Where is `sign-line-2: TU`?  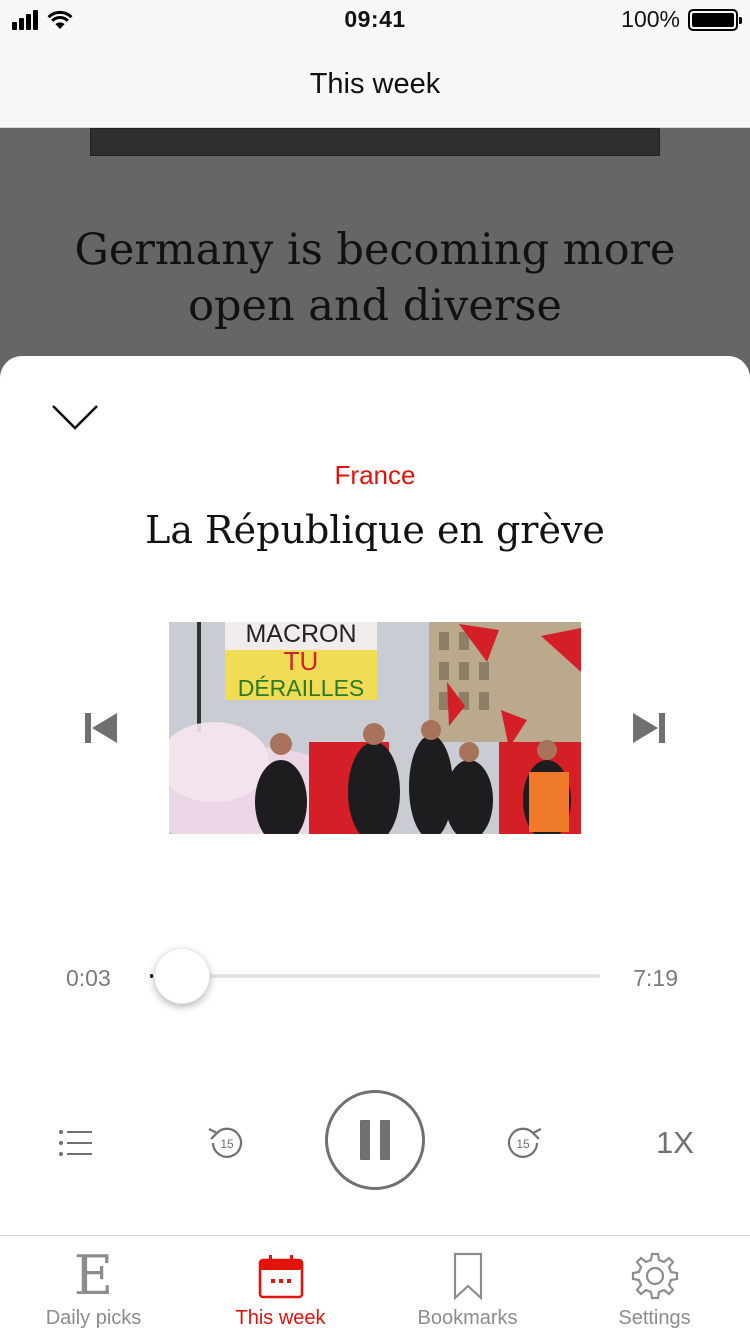 sign-line-2: TU is located at coordinates (301, 661).